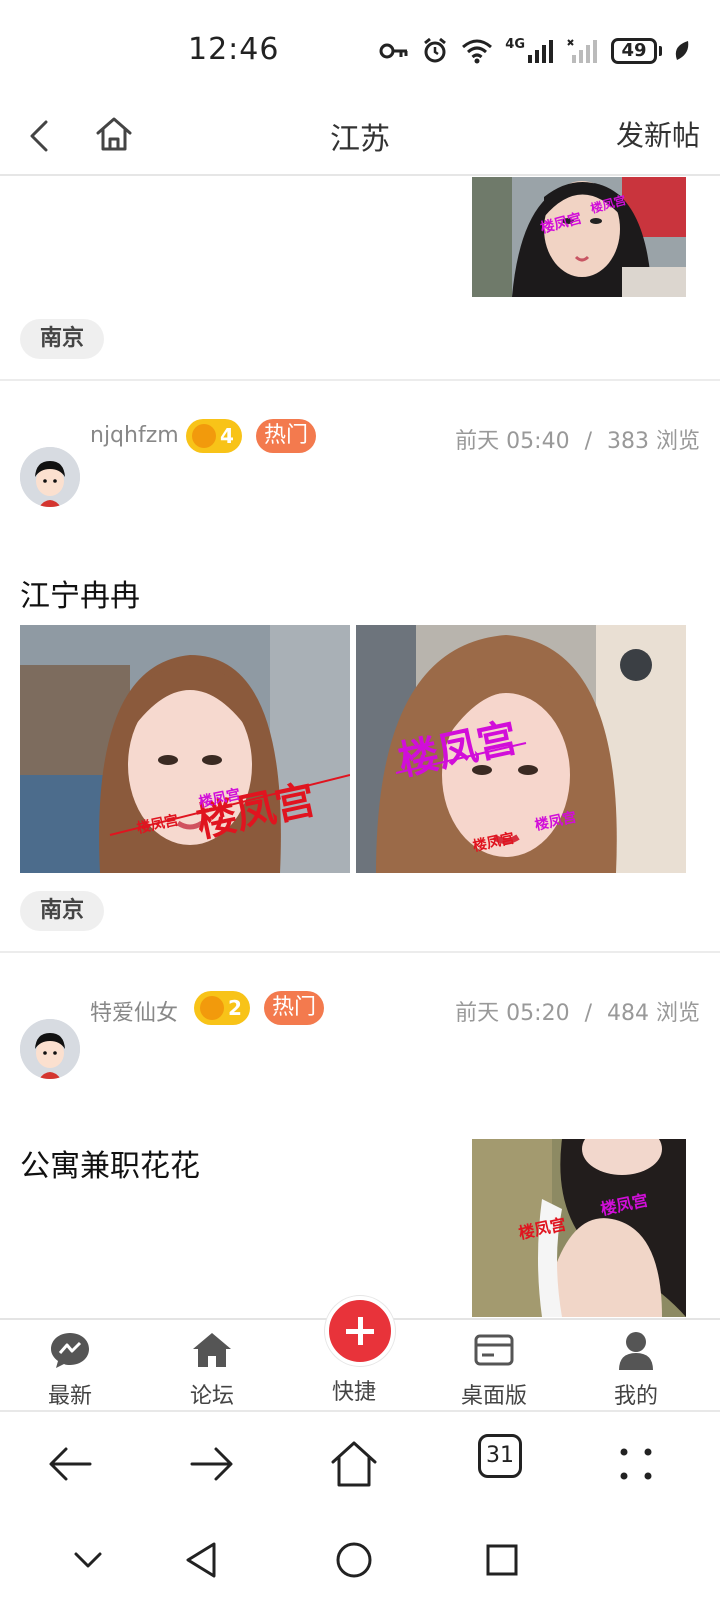 The width and height of the screenshot is (720, 1600). I want to click on bottom-tab-bar: 最新 论坛 快捷 桌面版 我的, so click(360, 1353).